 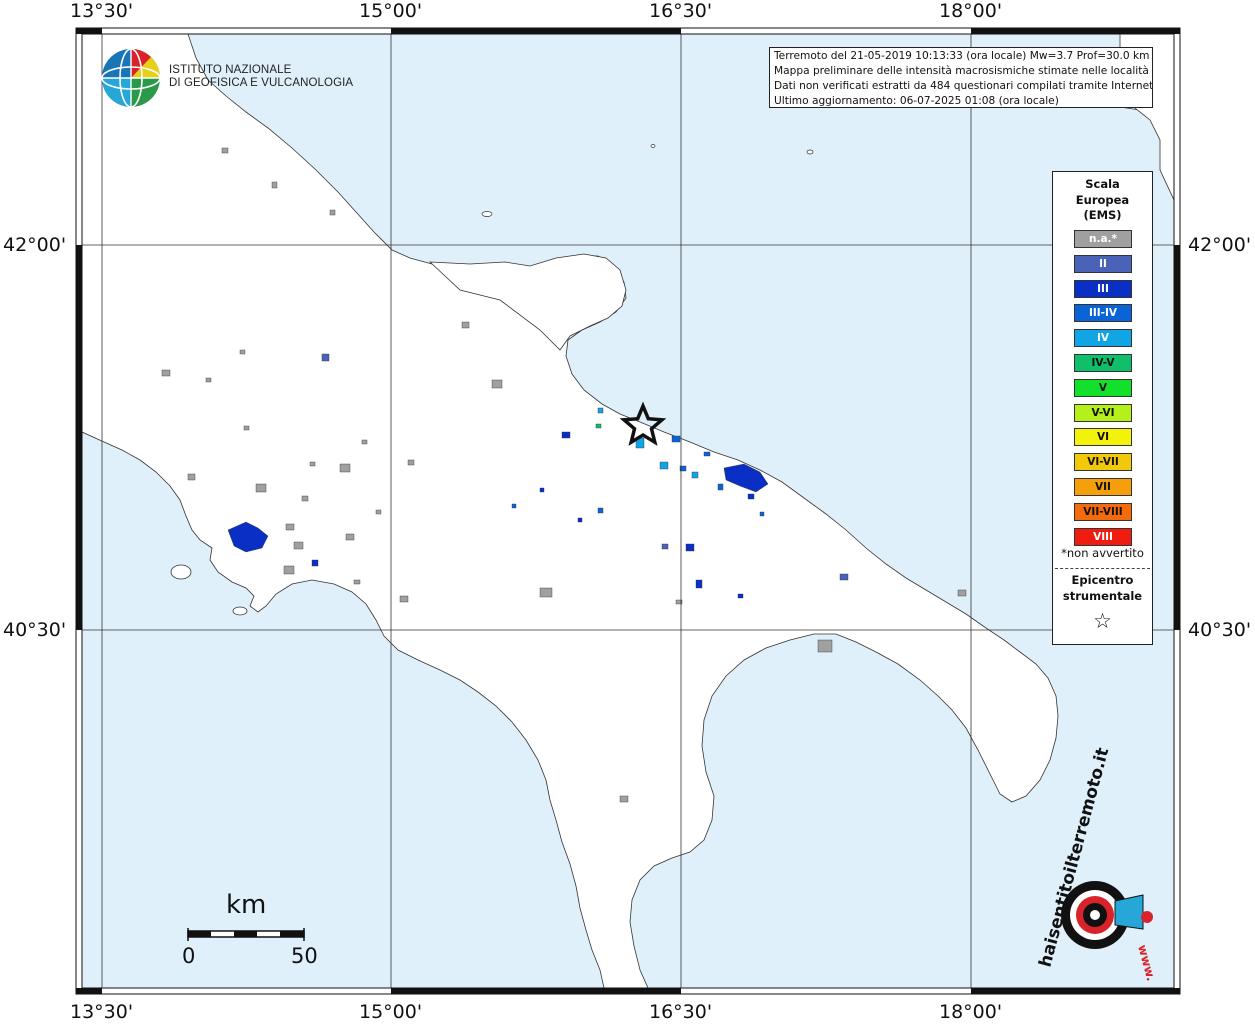 What do you see at coordinates (304, 956) in the screenshot?
I see `scale-end-label: 50` at bounding box center [304, 956].